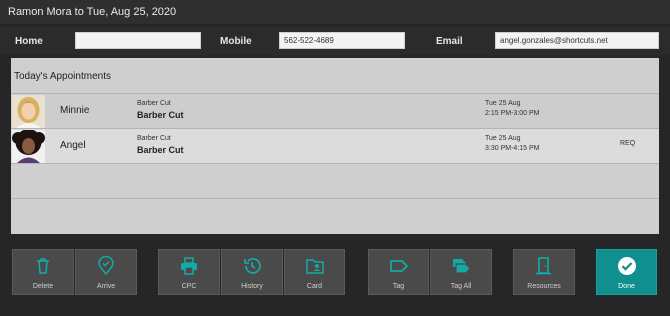 The width and height of the screenshot is (670, 316). What do you see at coordinates (106, 286) in the screenshot?
I see `arrive-label: Arrive` at bounding box center [106, 286].